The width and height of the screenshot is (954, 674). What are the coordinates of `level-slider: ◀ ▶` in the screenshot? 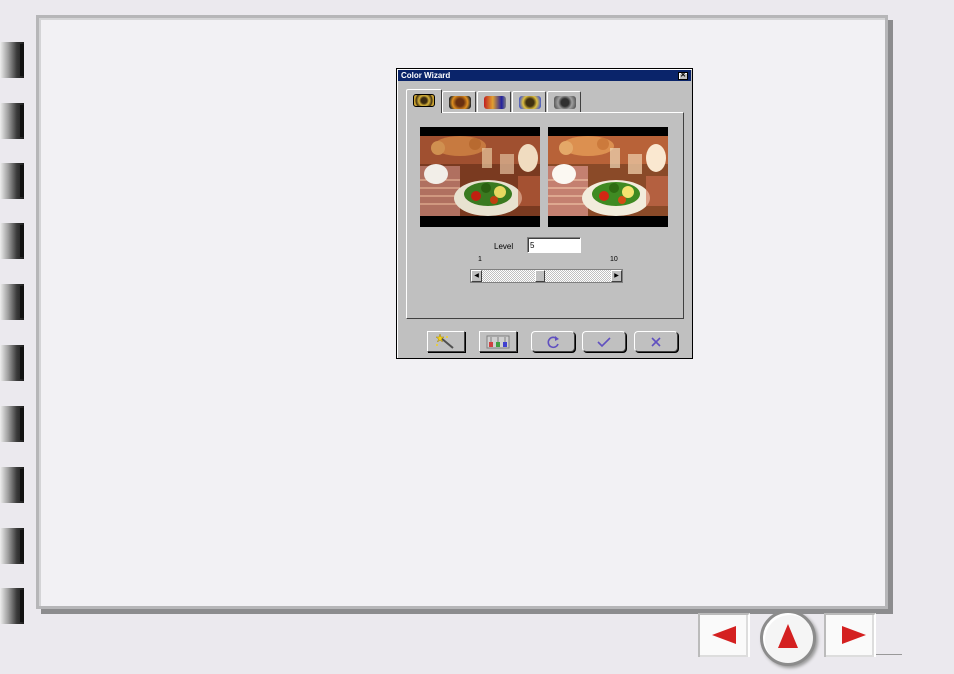 It's located at (546, 276).